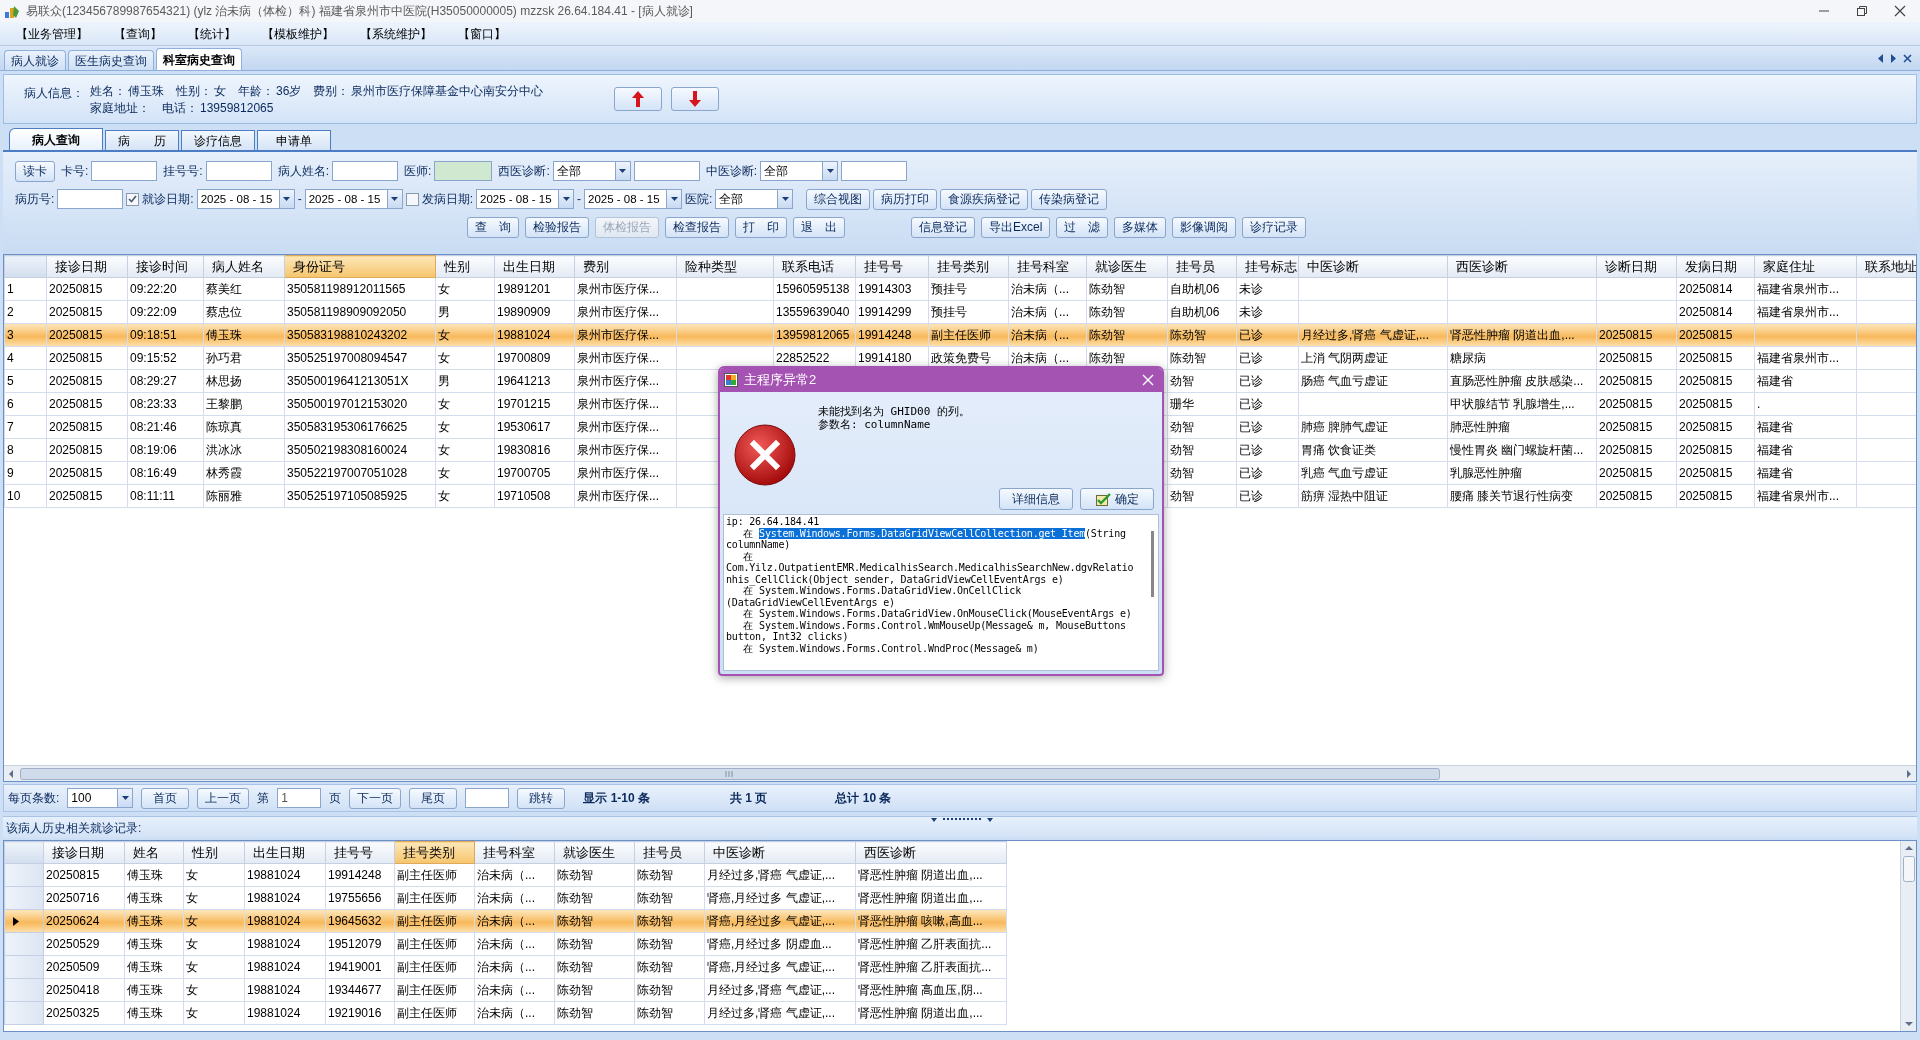  What do you see at coordinates (299, 798) in the screenshot?
I see `page-field: 1` at bounding box center [299, 798].